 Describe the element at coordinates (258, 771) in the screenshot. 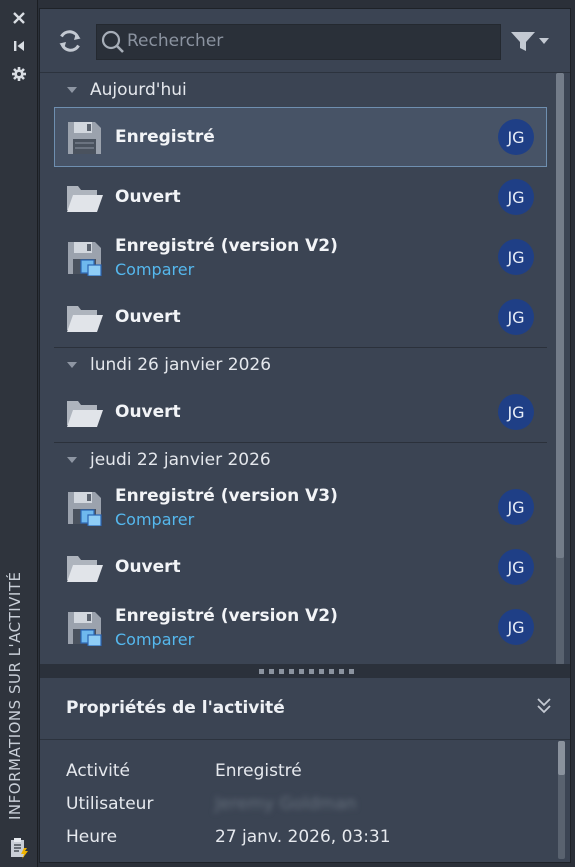

I see `property-value: Enregistré` at that location.